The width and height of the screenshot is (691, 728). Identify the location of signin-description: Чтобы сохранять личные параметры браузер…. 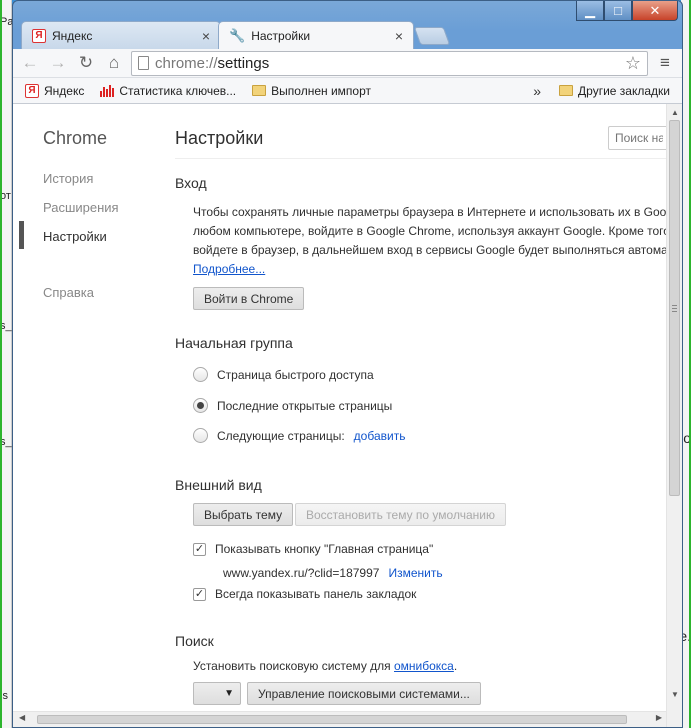
(429, 241).